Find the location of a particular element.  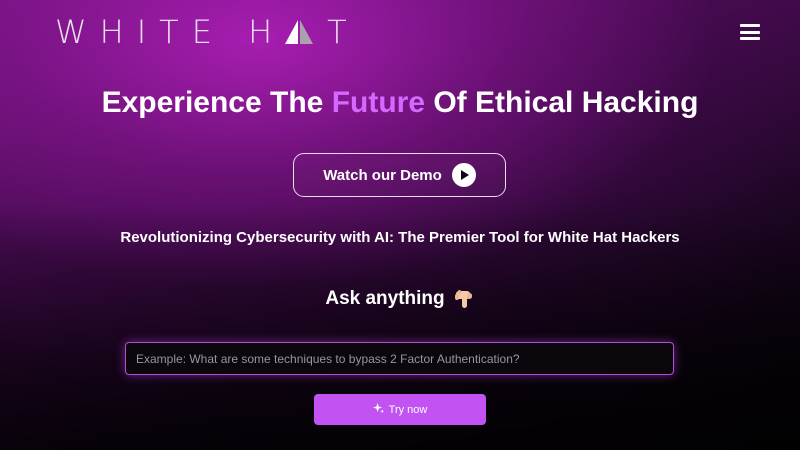

hero-title-start: Experience The is located at coordinates (216, 102).